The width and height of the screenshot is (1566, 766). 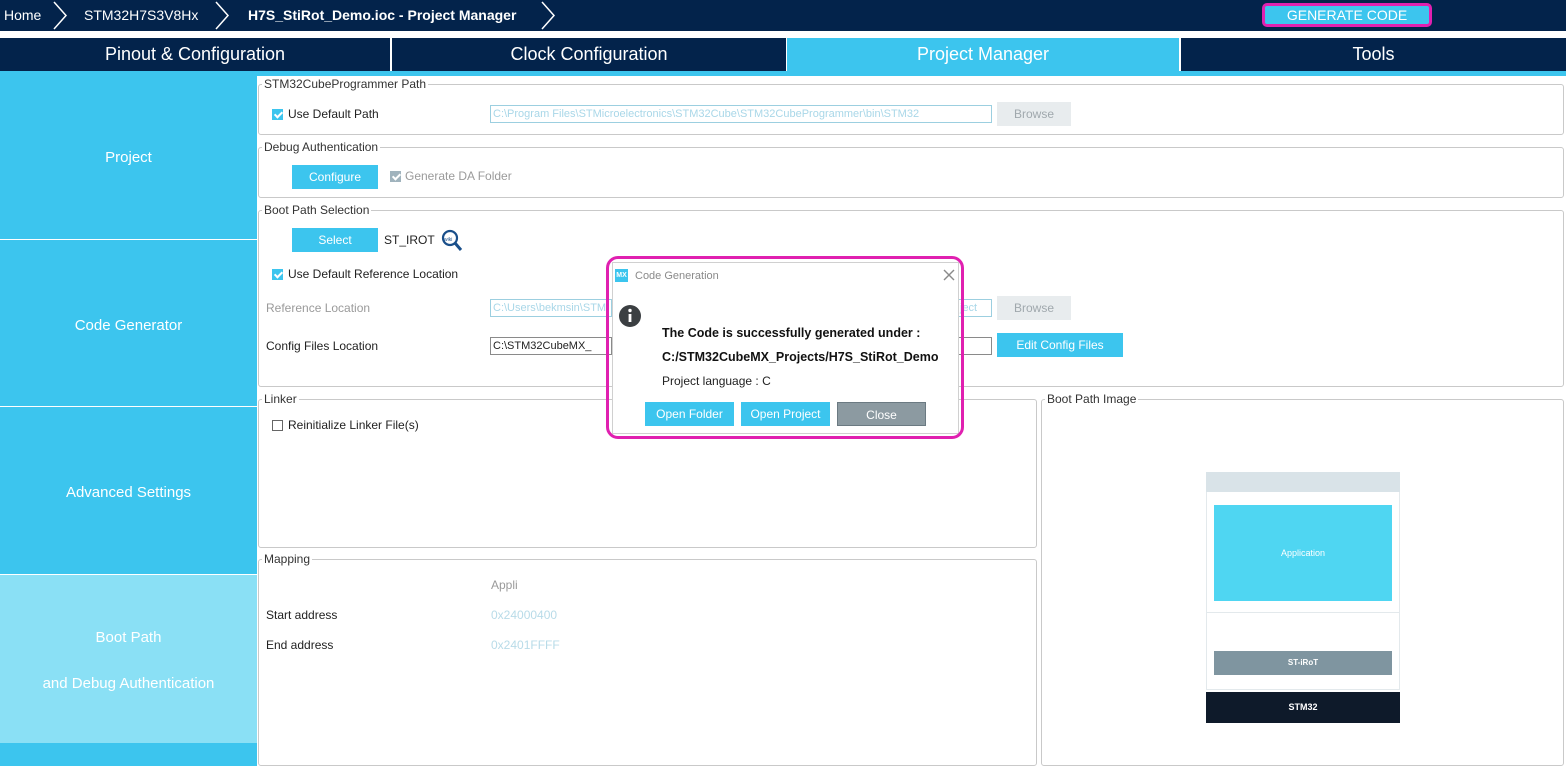 I want to click on sidebar-item-advanced-settings: Advanced Settings, so click(x=128, y=490).